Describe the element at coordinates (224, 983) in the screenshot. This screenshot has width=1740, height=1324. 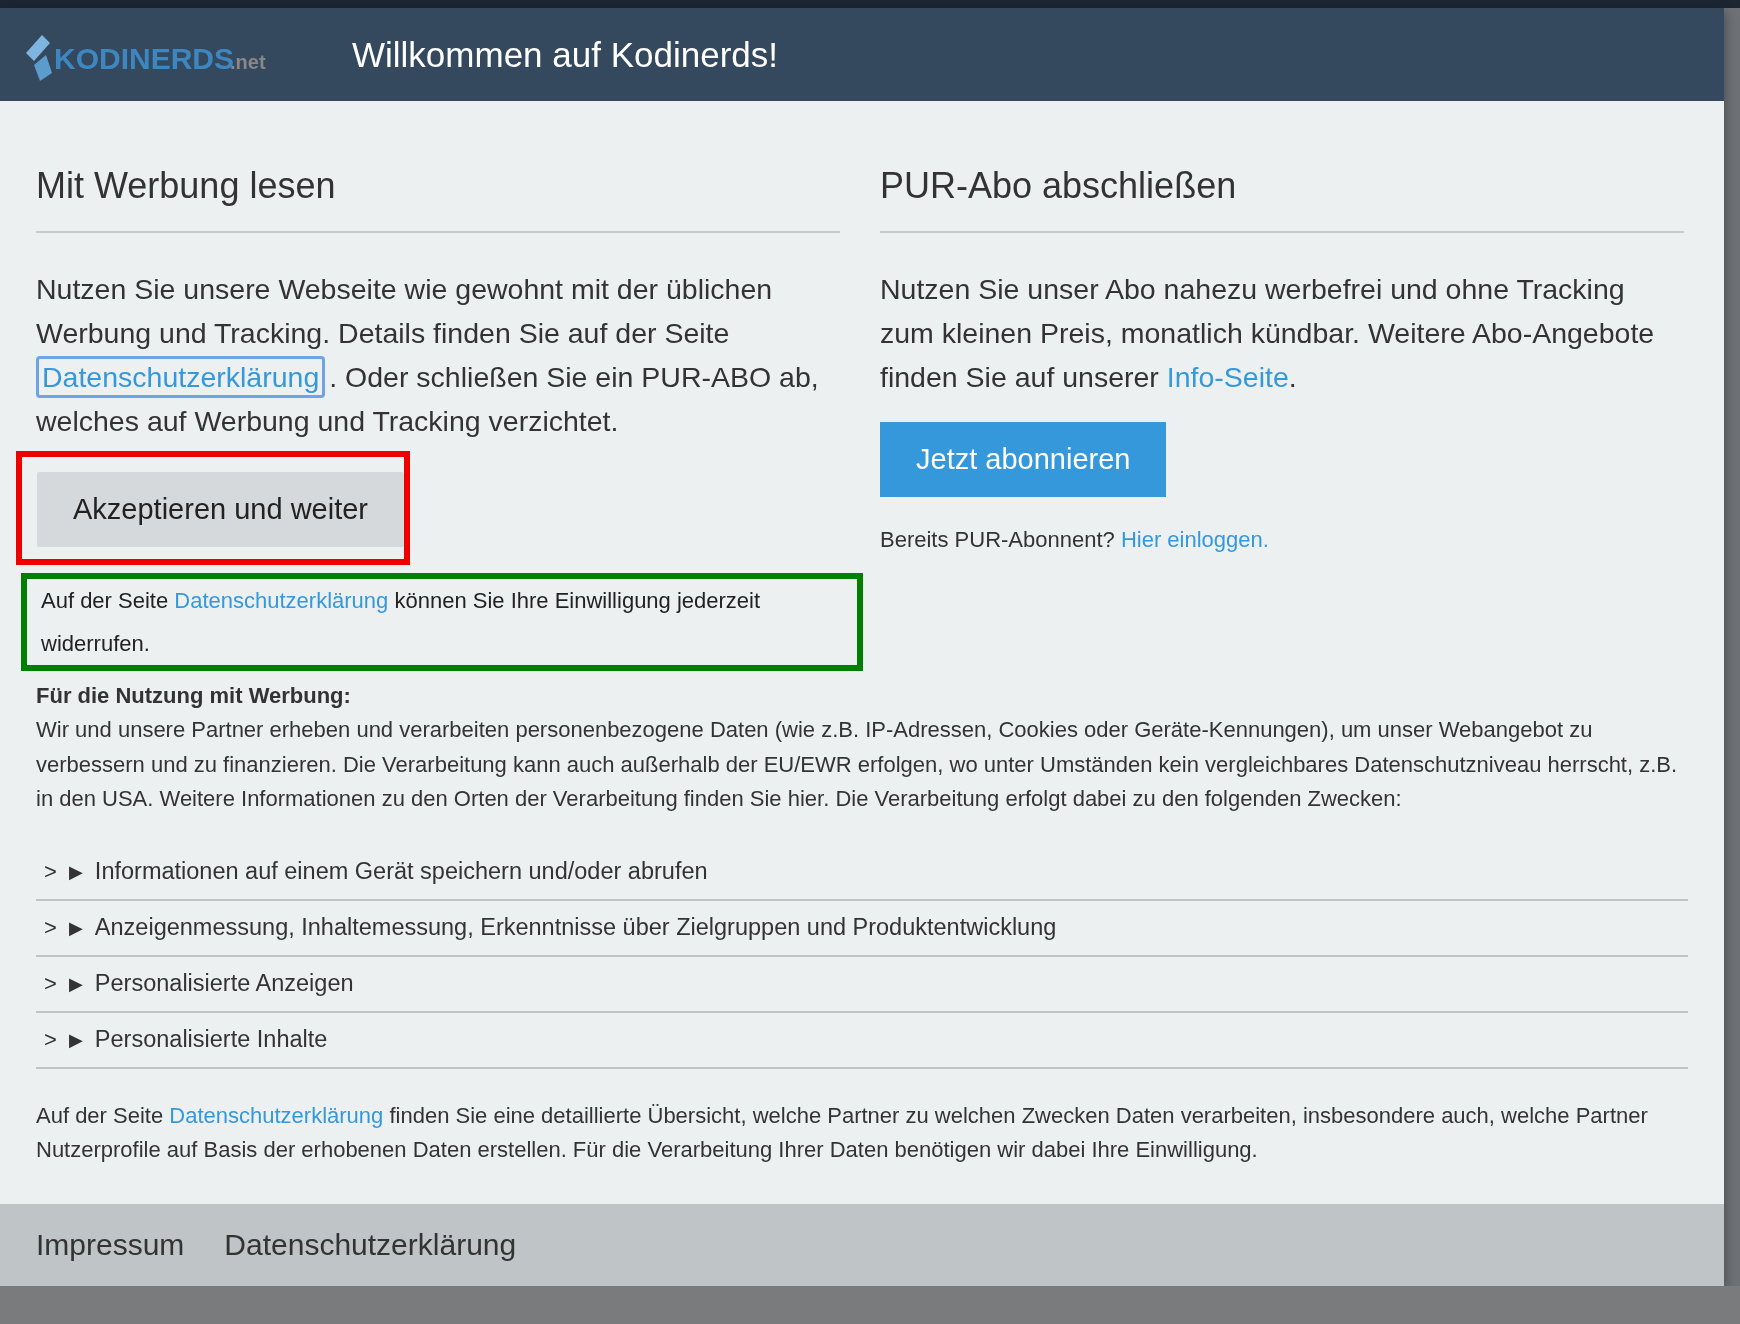
I see `purpose-label: Personalisierte Anzeigen` at that location.